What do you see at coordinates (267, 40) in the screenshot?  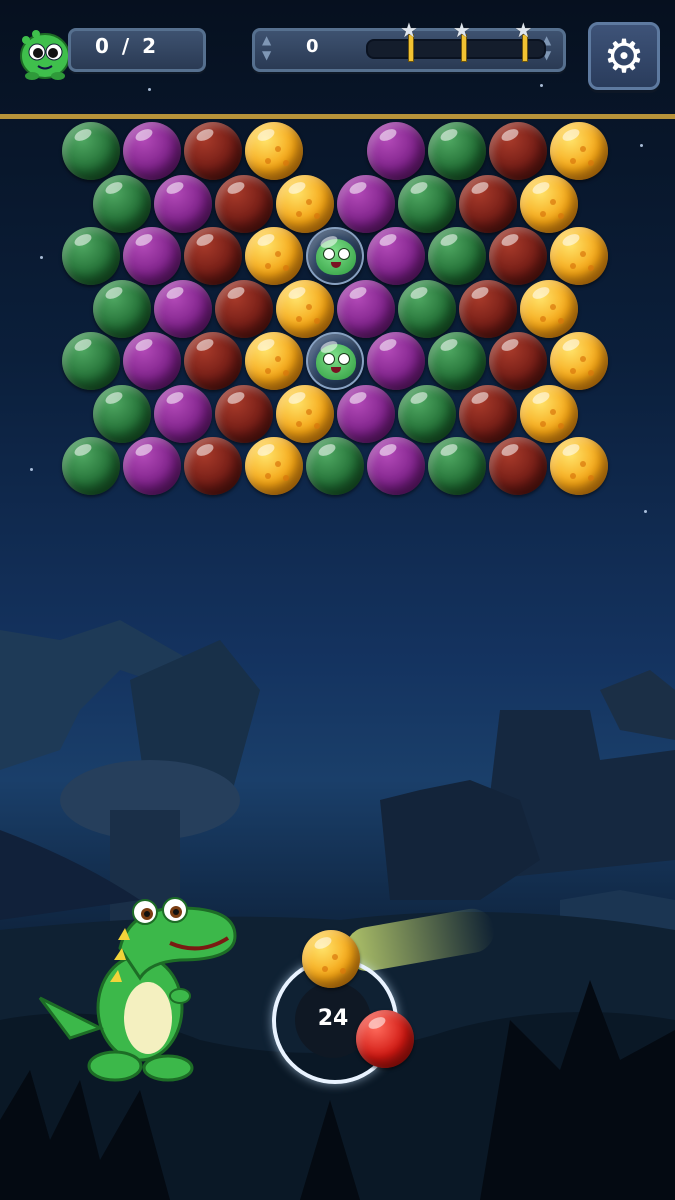 I see `arrow-up-icon: ▲` at bounding box center [267, 40].